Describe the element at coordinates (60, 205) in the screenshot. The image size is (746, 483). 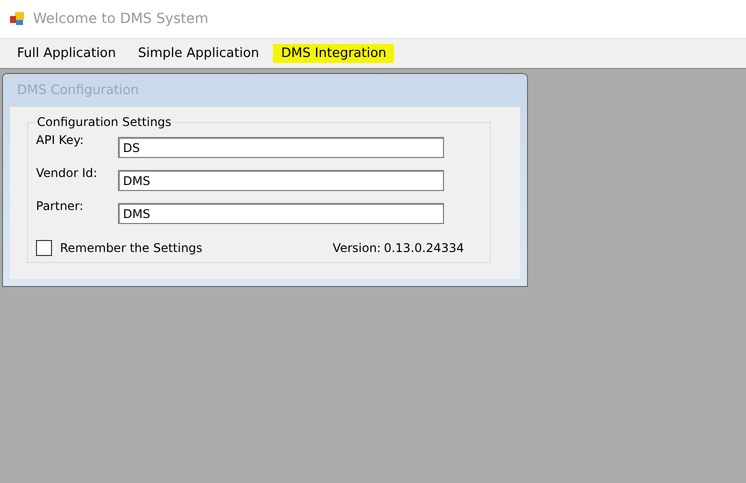
I see `field-label: Partner:` at that location.